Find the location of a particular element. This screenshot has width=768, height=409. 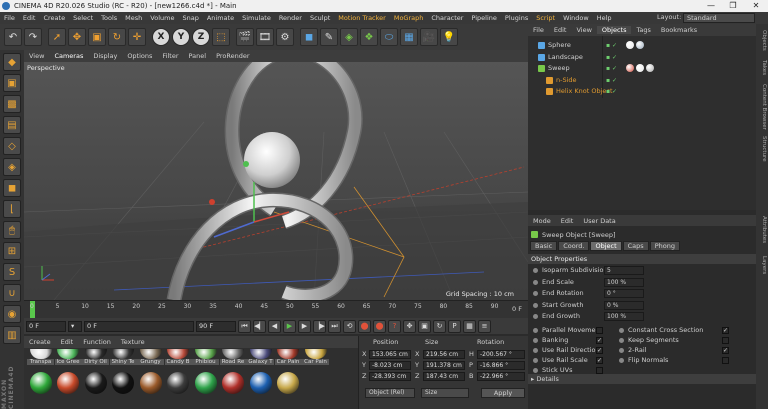

viewport-menu-display: Display is located at coordinates (105, 56).